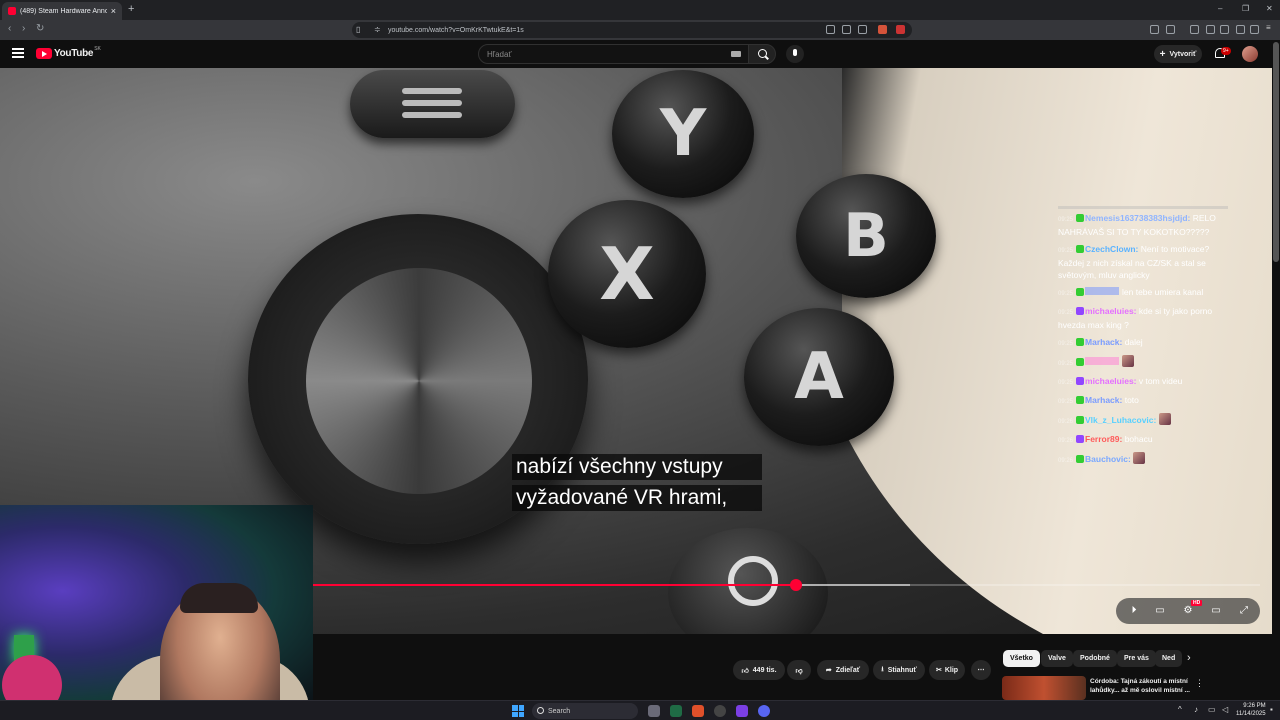 This screenshot has height=720, width=1280. I want to click on fullscreen-icon: ⤢, so click(1244, 611).